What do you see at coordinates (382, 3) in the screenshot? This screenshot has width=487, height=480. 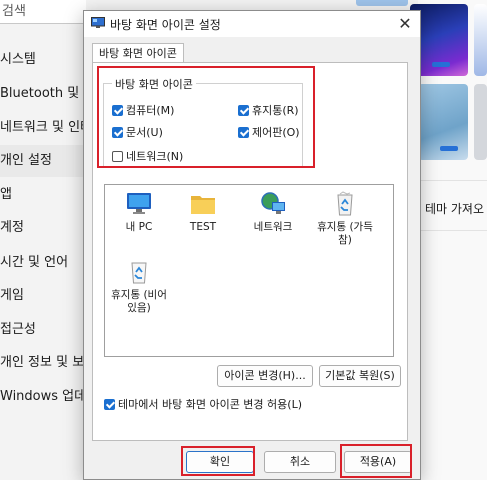 I see `selected-theme-edge` at bounding box center [382, 3].